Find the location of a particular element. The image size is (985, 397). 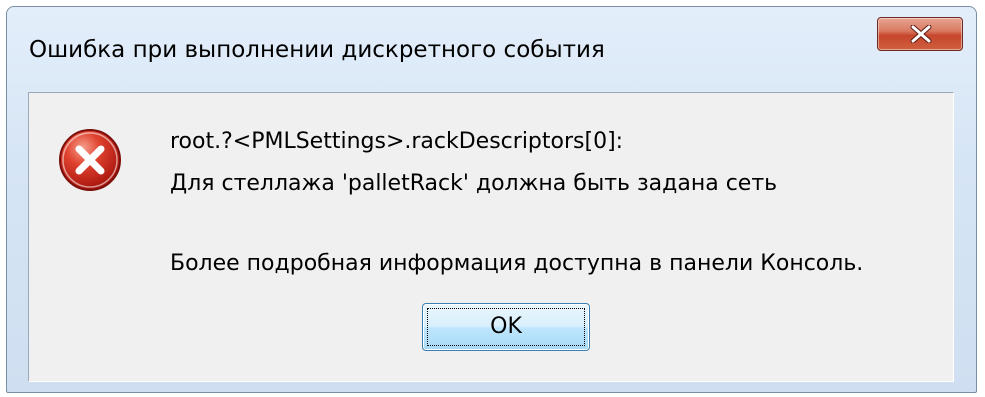

ok-button-label: OK is located at coordinates (506, 326).